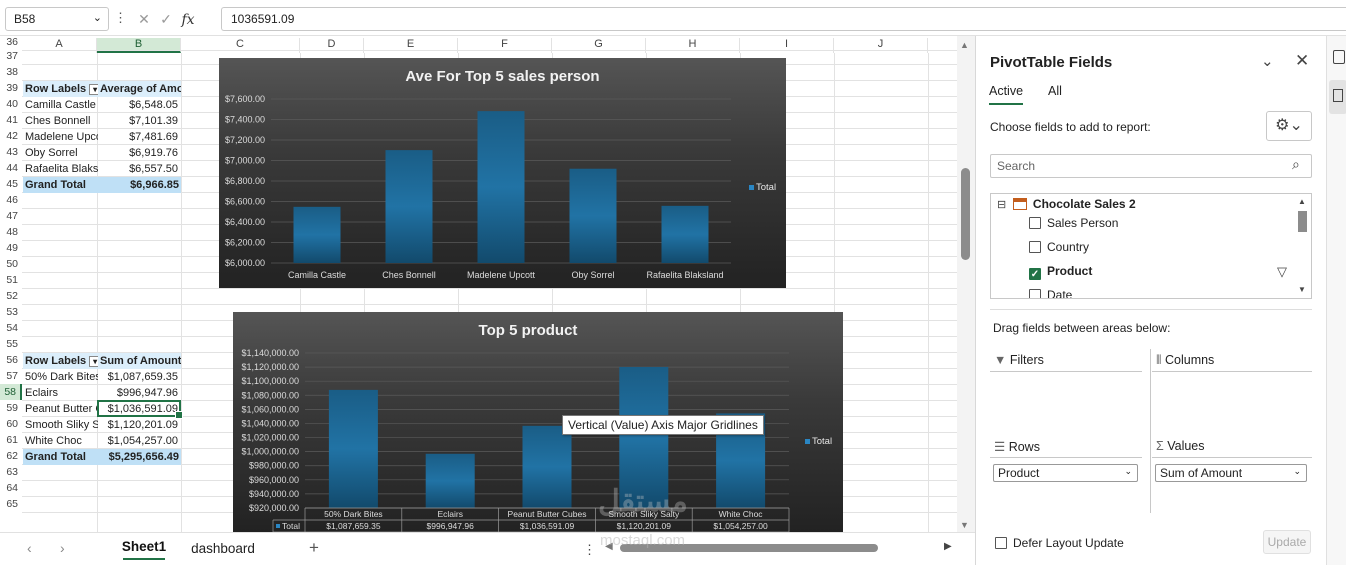 This screenshot has width=1346, height=565. Describe the element at coordinates (1282, 272) in the screenshot. I see `filter-icon: ▽` at that location.